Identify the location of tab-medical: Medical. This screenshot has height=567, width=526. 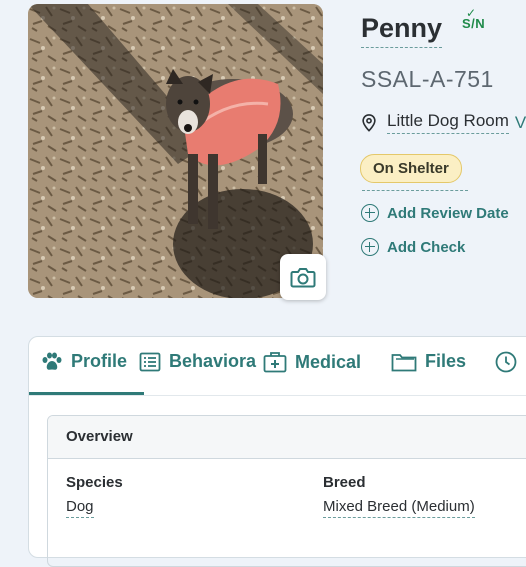
(312, 362).